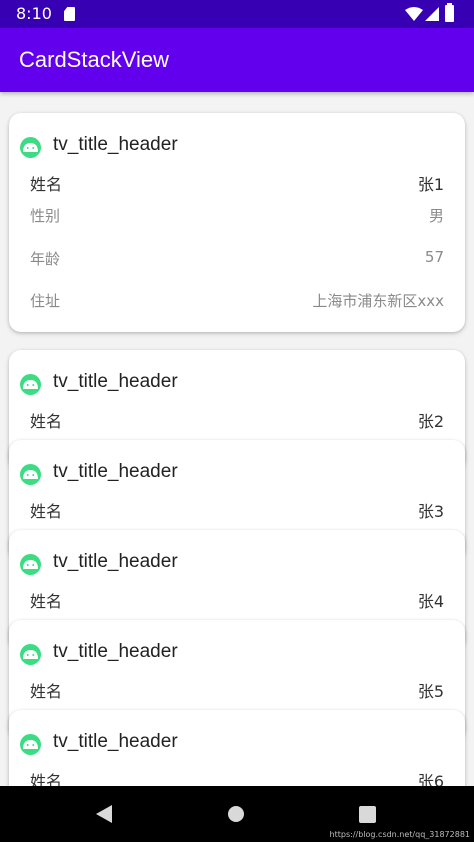 The width and height of the screenshot is (474, 842). I want to click on name-value: 张3, so click(430, 511).